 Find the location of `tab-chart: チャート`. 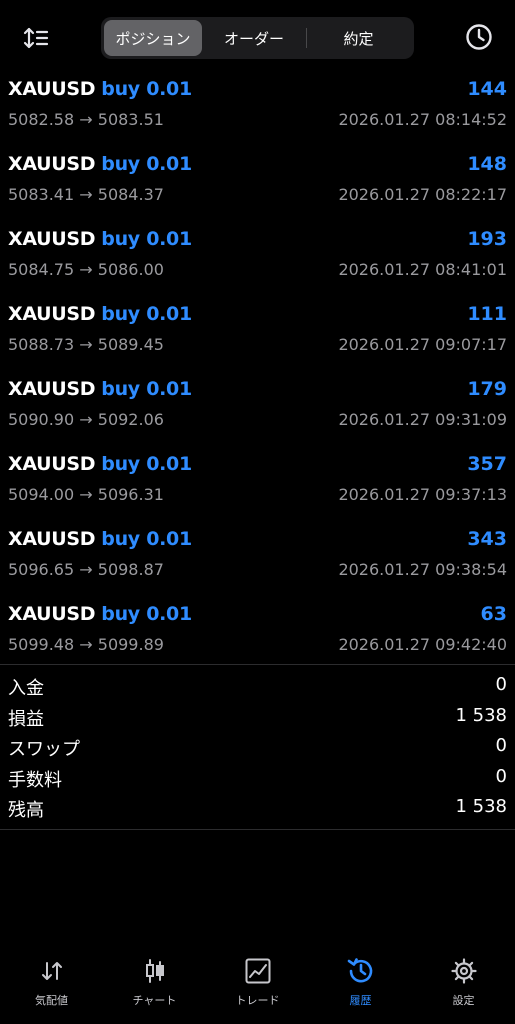

tab-chart: チャート is located at coordinates (154, 984).